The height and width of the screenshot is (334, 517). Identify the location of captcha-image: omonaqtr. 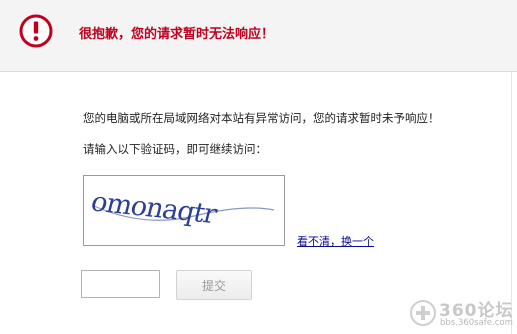
(184, 210).